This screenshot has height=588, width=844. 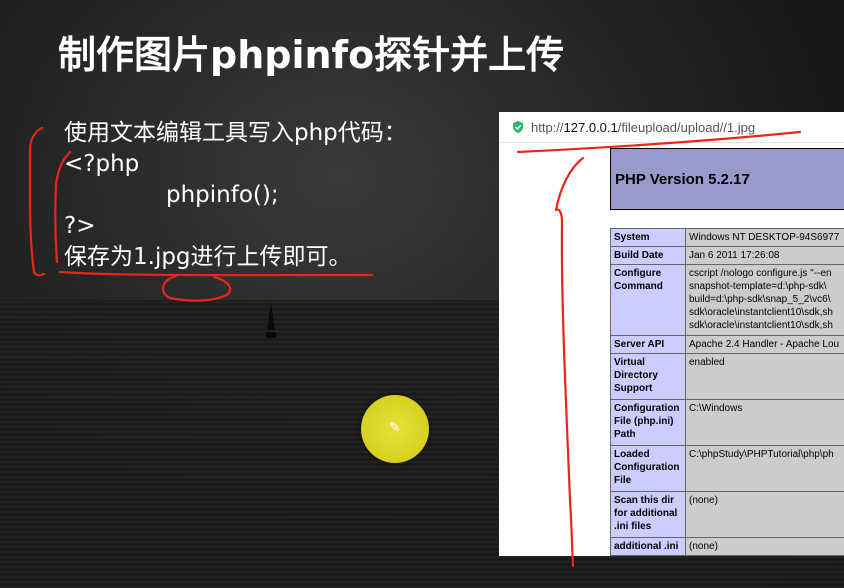 What do you see at coordinates (648, 255) in the screenshot?
I see `row-key: Build Date` at bounding box center [648, 255].